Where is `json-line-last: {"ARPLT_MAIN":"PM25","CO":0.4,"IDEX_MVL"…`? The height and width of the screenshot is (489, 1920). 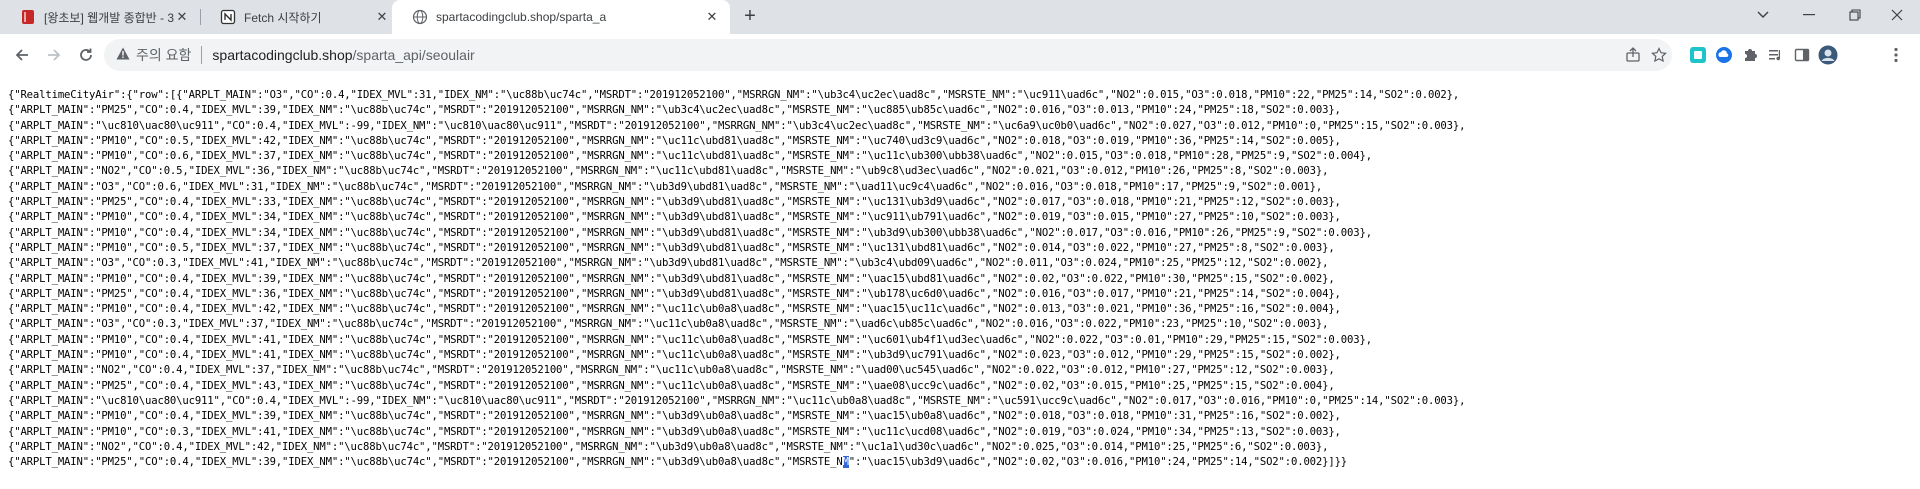 json-line-last: {"ARPLT_MAIN":"PM25","CO":0.4,"IDEX_MVL"… is located at coordinates (960, 462).